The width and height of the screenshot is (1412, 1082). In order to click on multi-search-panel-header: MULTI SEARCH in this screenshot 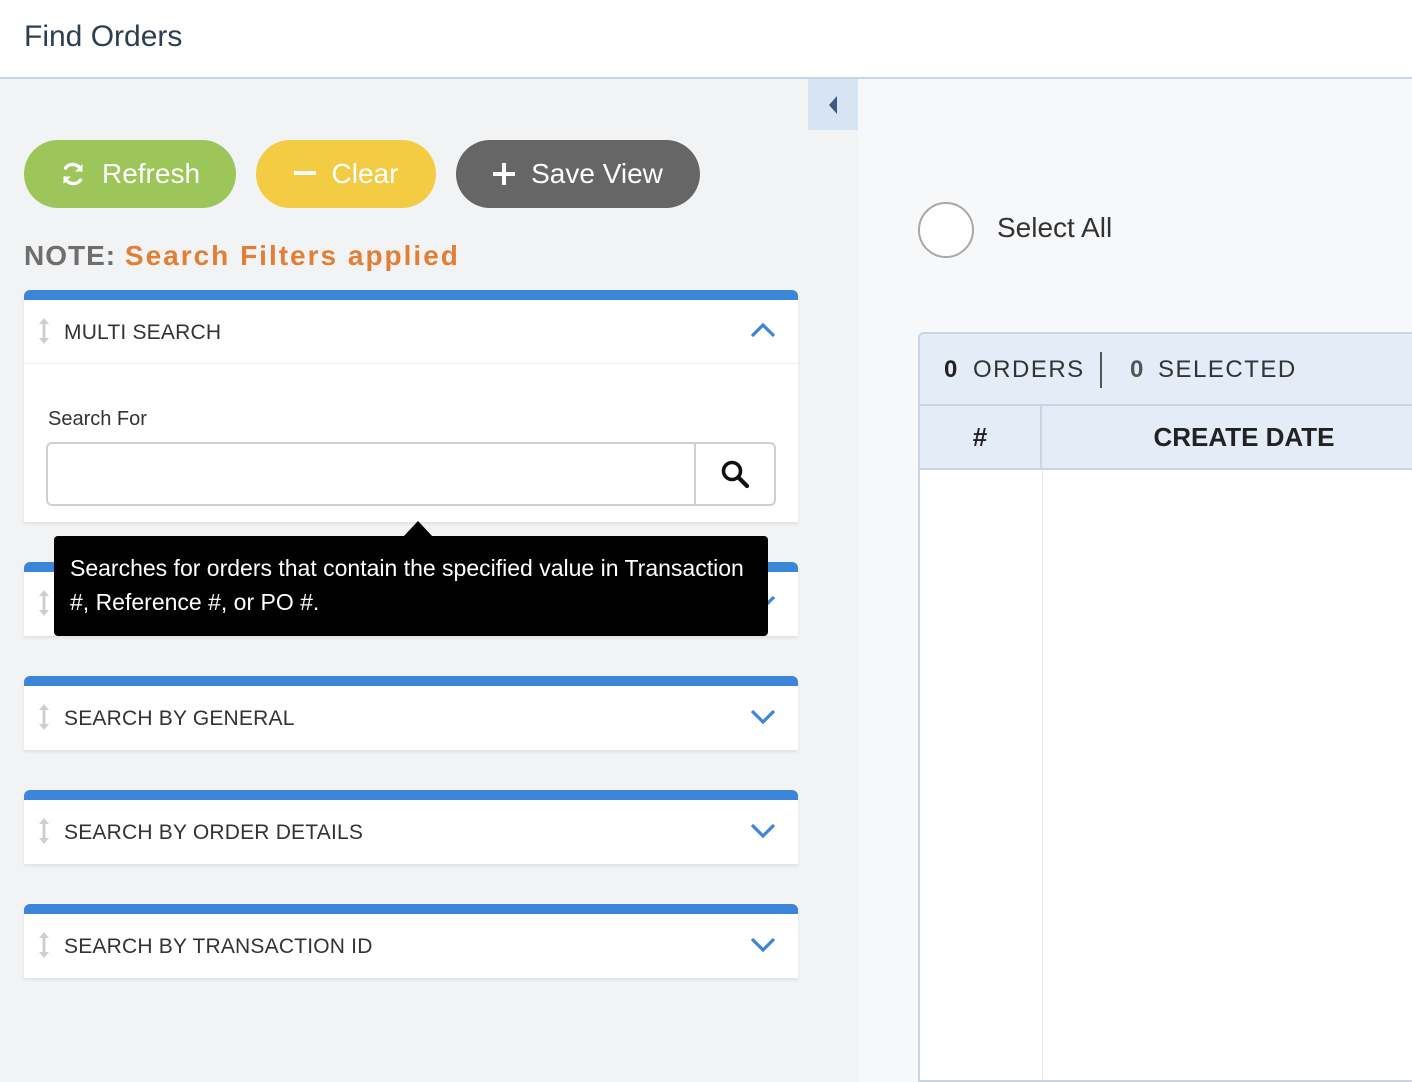, I will do `click(411, 332)`.